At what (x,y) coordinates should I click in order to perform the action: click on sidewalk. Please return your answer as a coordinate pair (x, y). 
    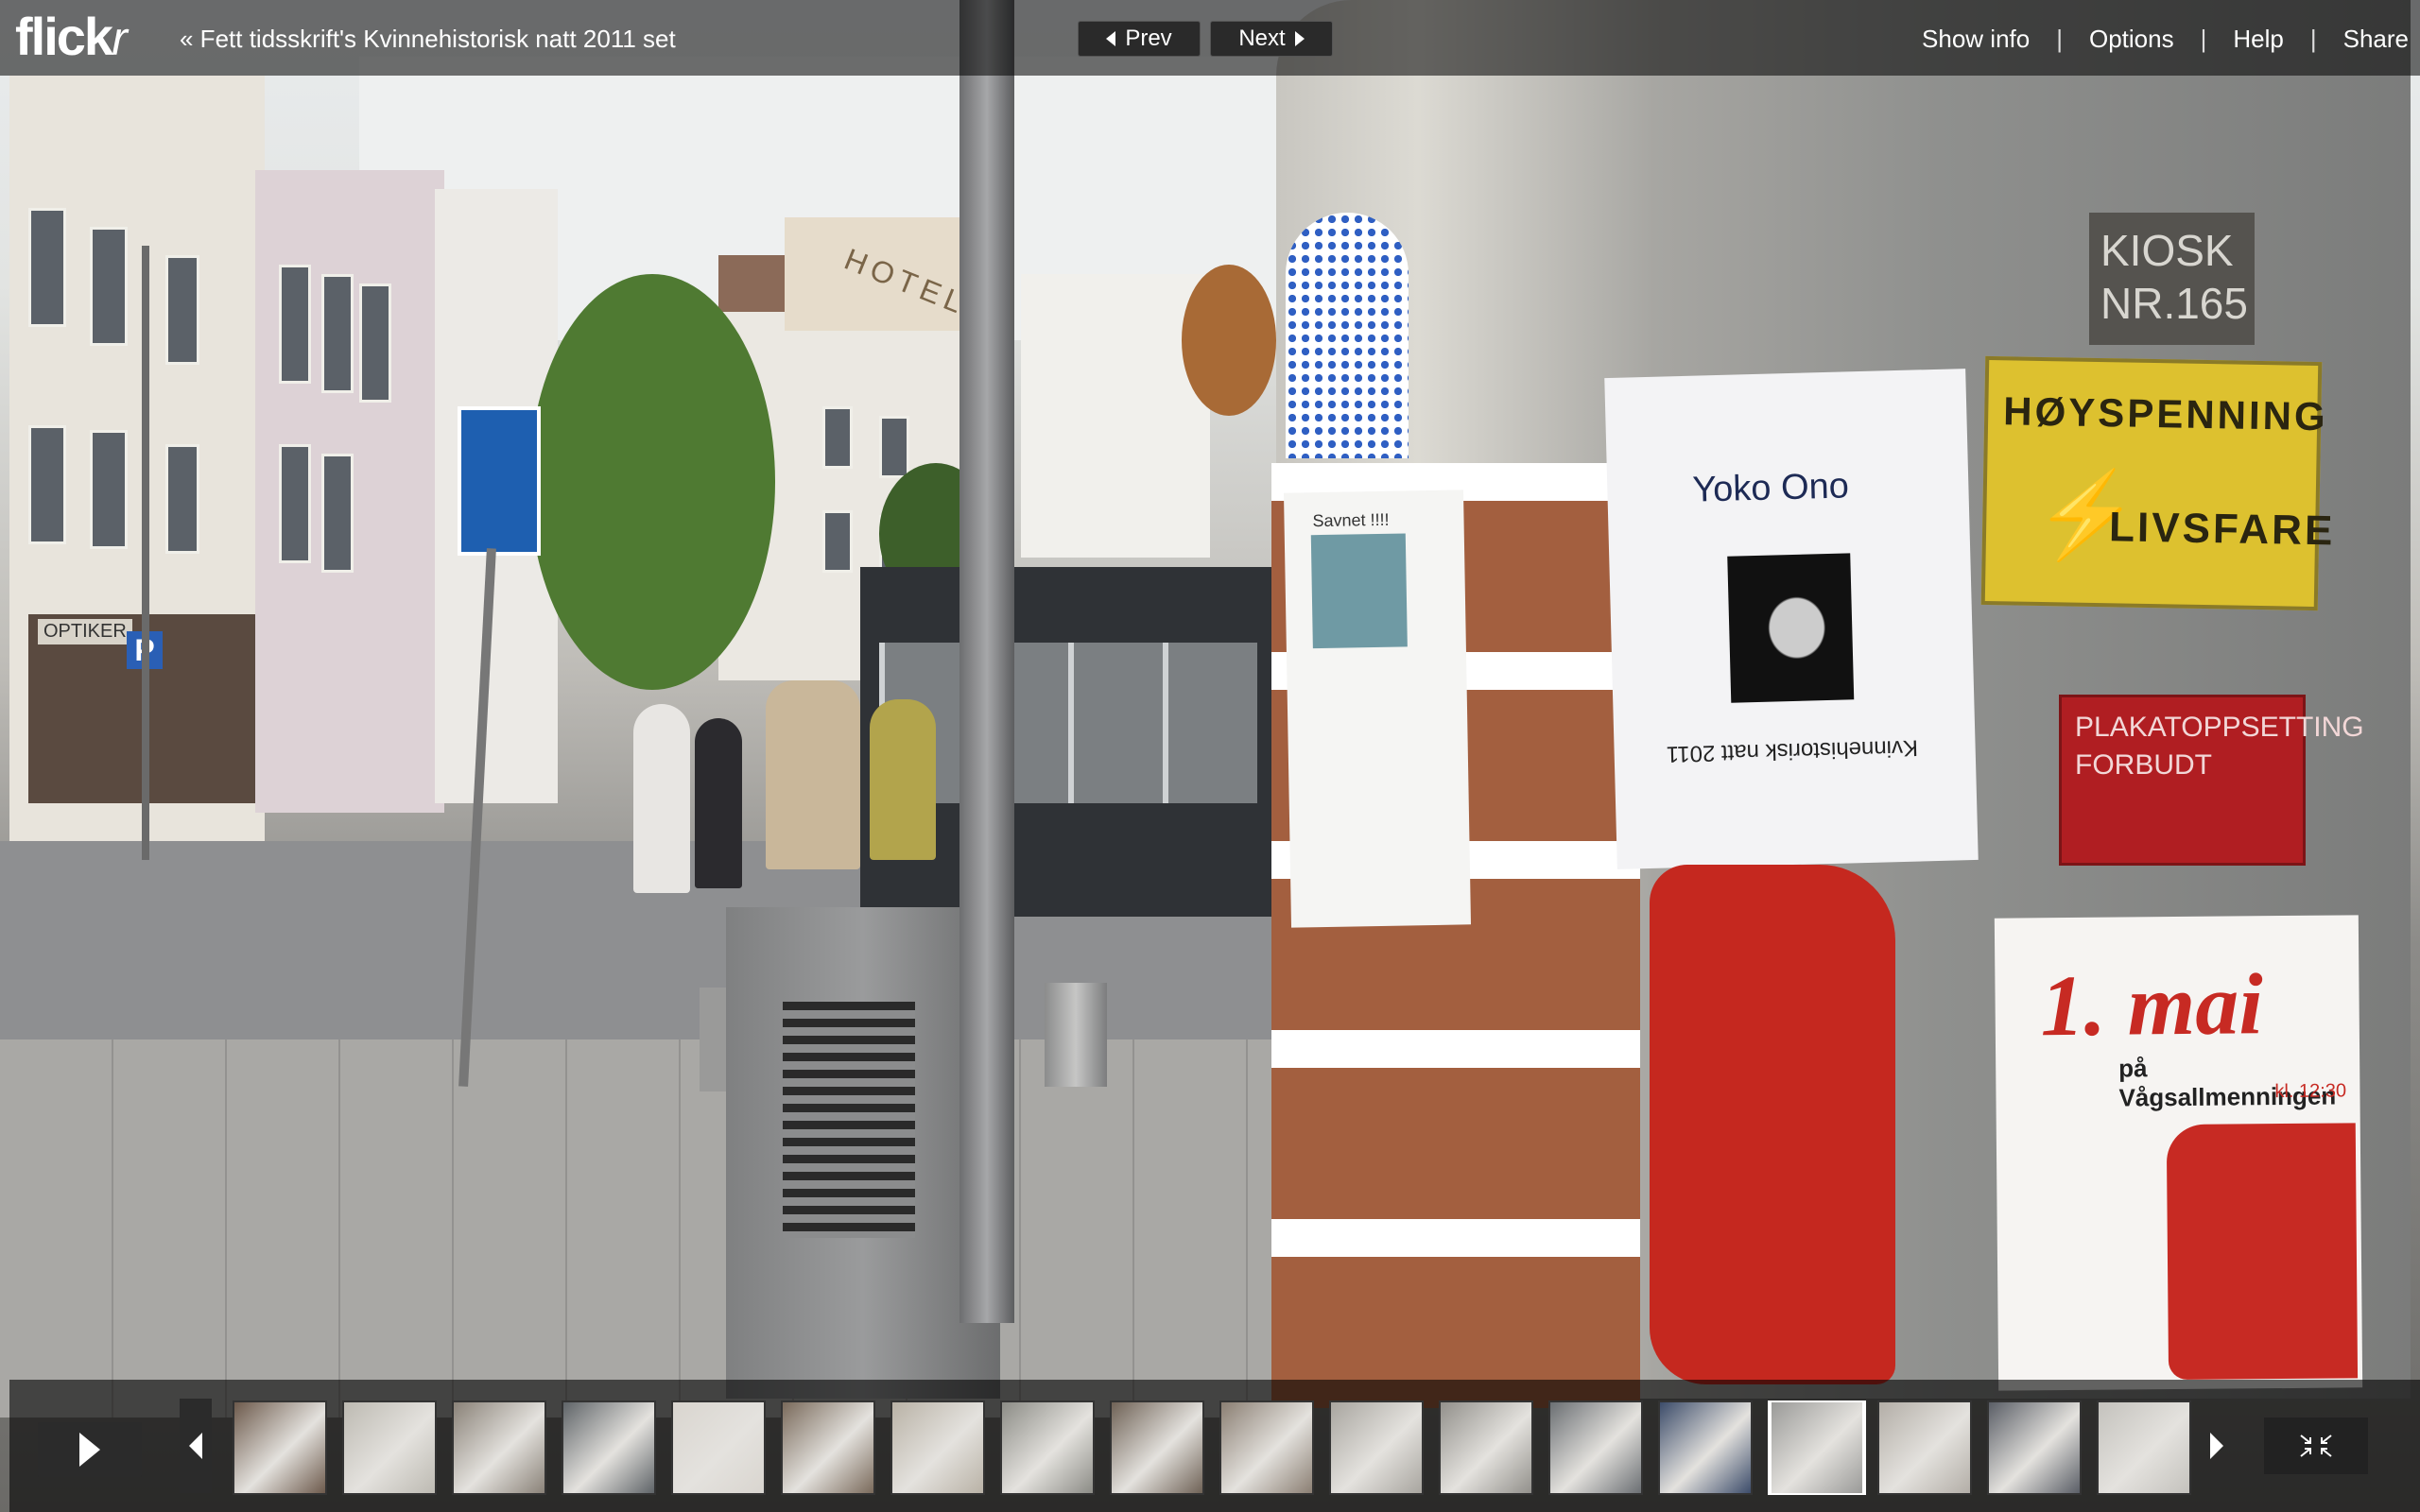
    Looking at the image, I should click on (638, 1229).